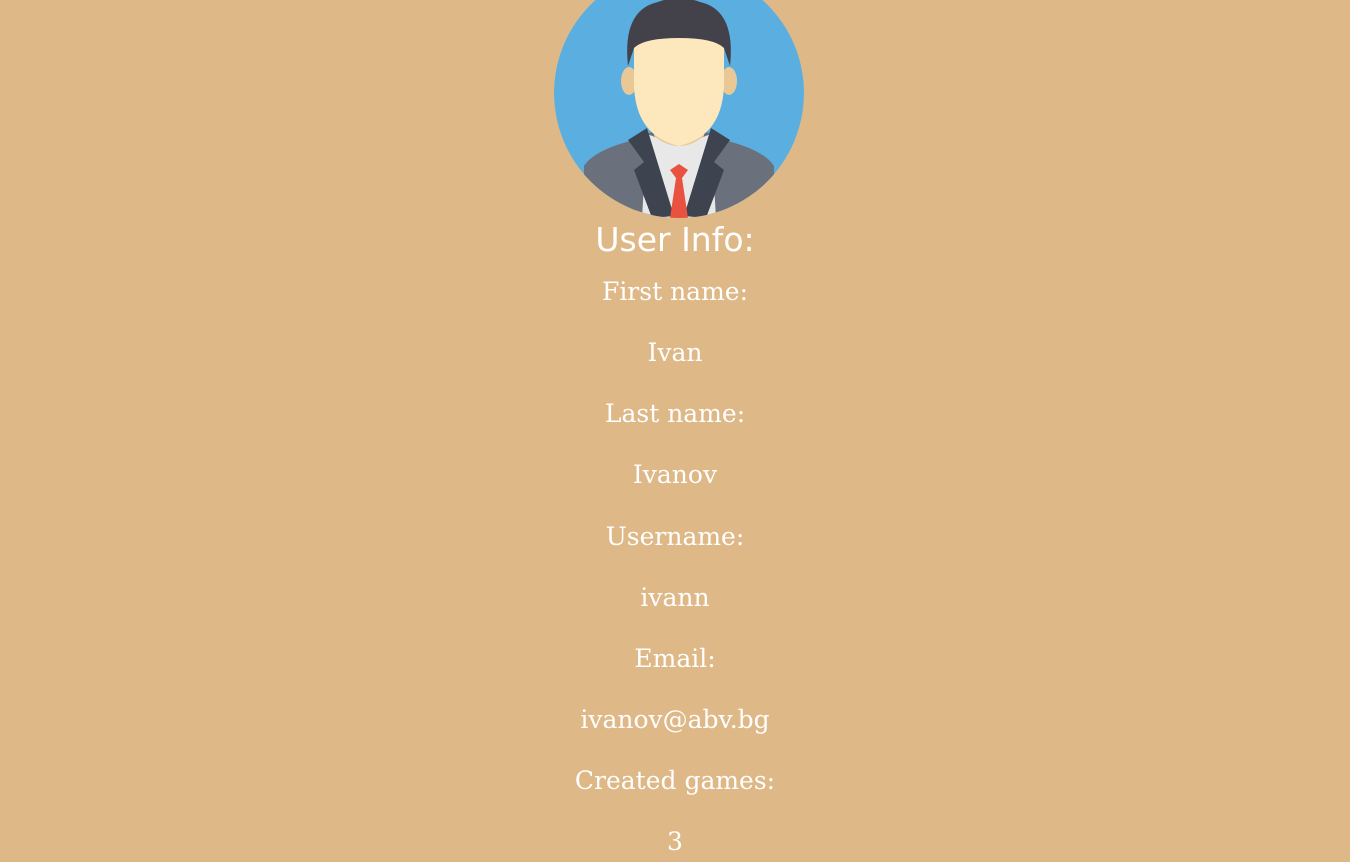  I want to click on username-value: ivann, so click(675, 597).